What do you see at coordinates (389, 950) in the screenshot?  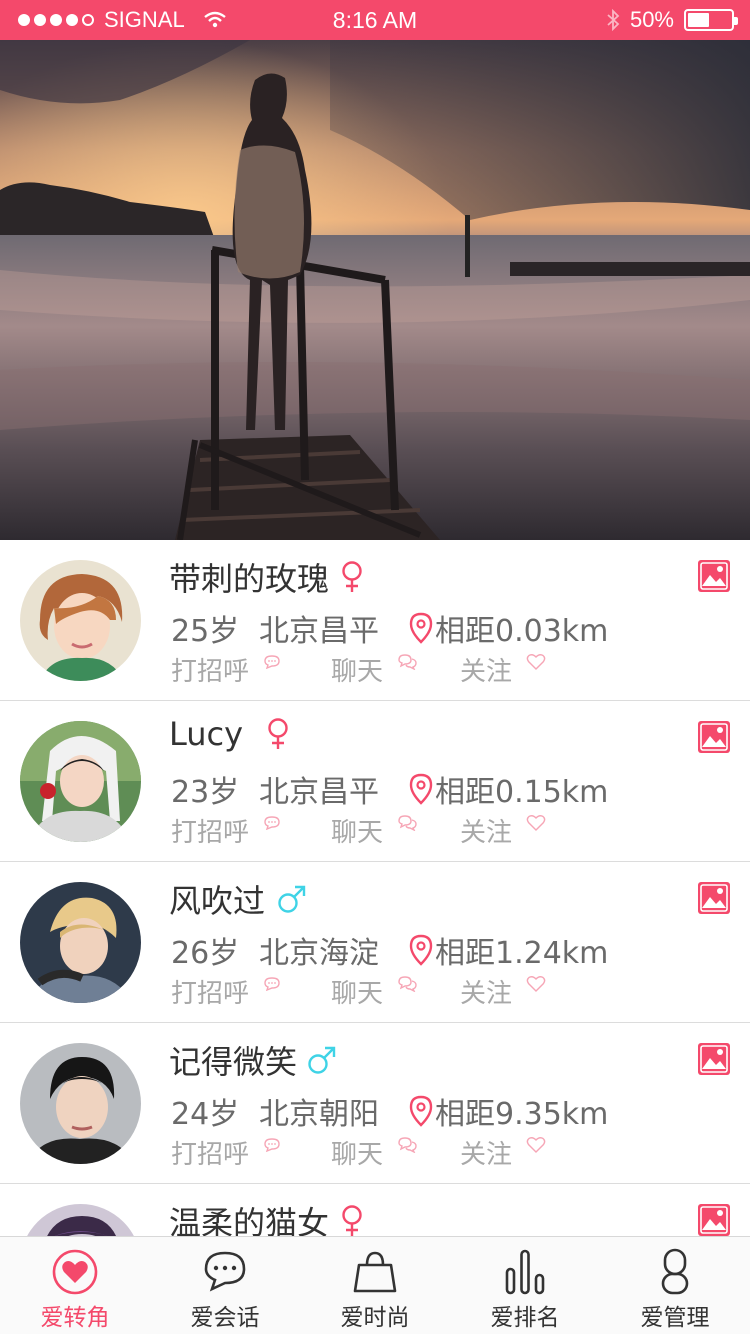 I see `info-line: 26岁 北京海淀 相距1.24km` at bounding box center [389, 950].